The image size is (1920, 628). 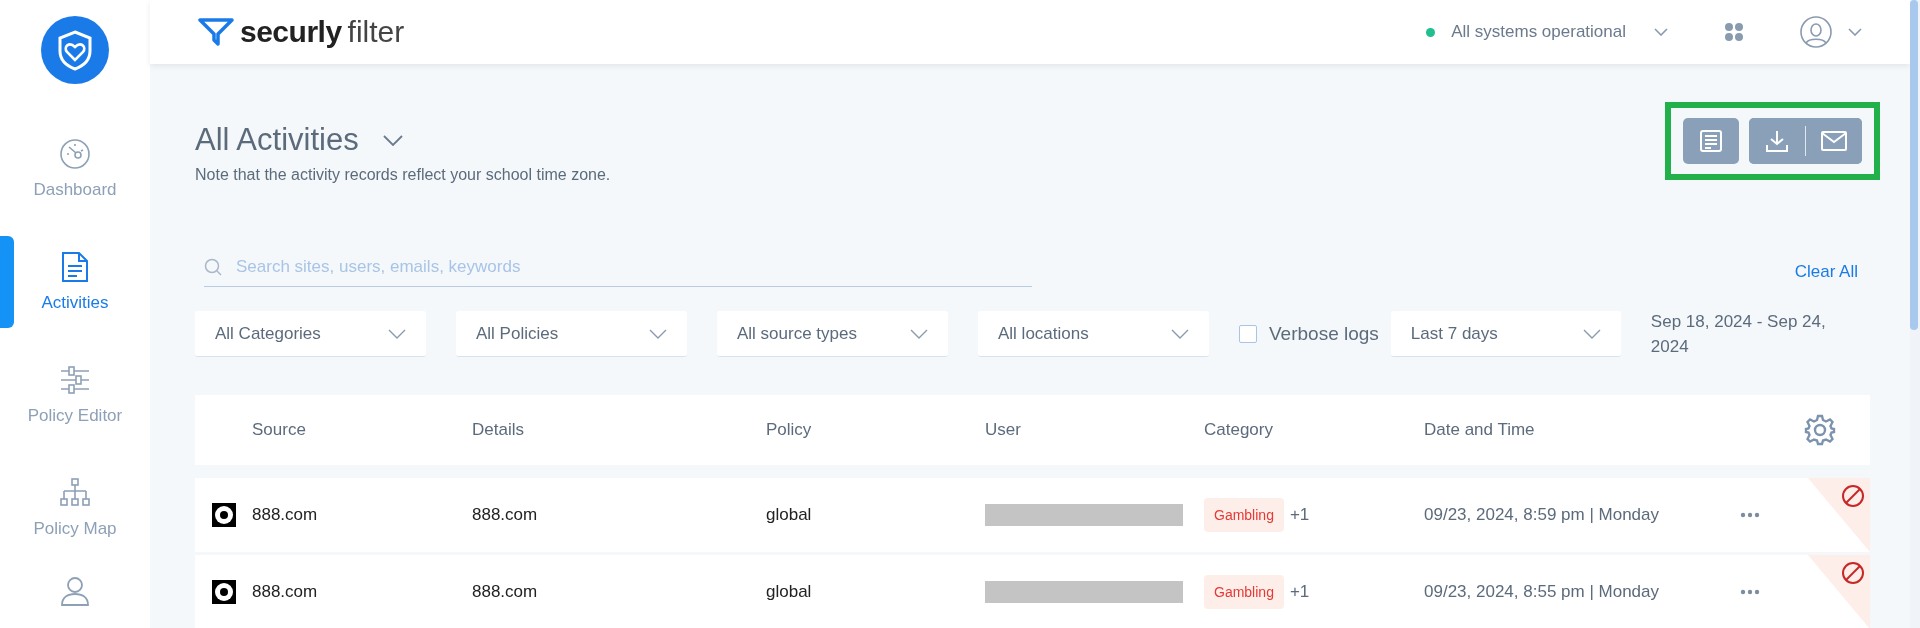 I want to click on date-range-text: Sep 18, 2024 - Sep 24, 2024, so click(x=1738, y=334).